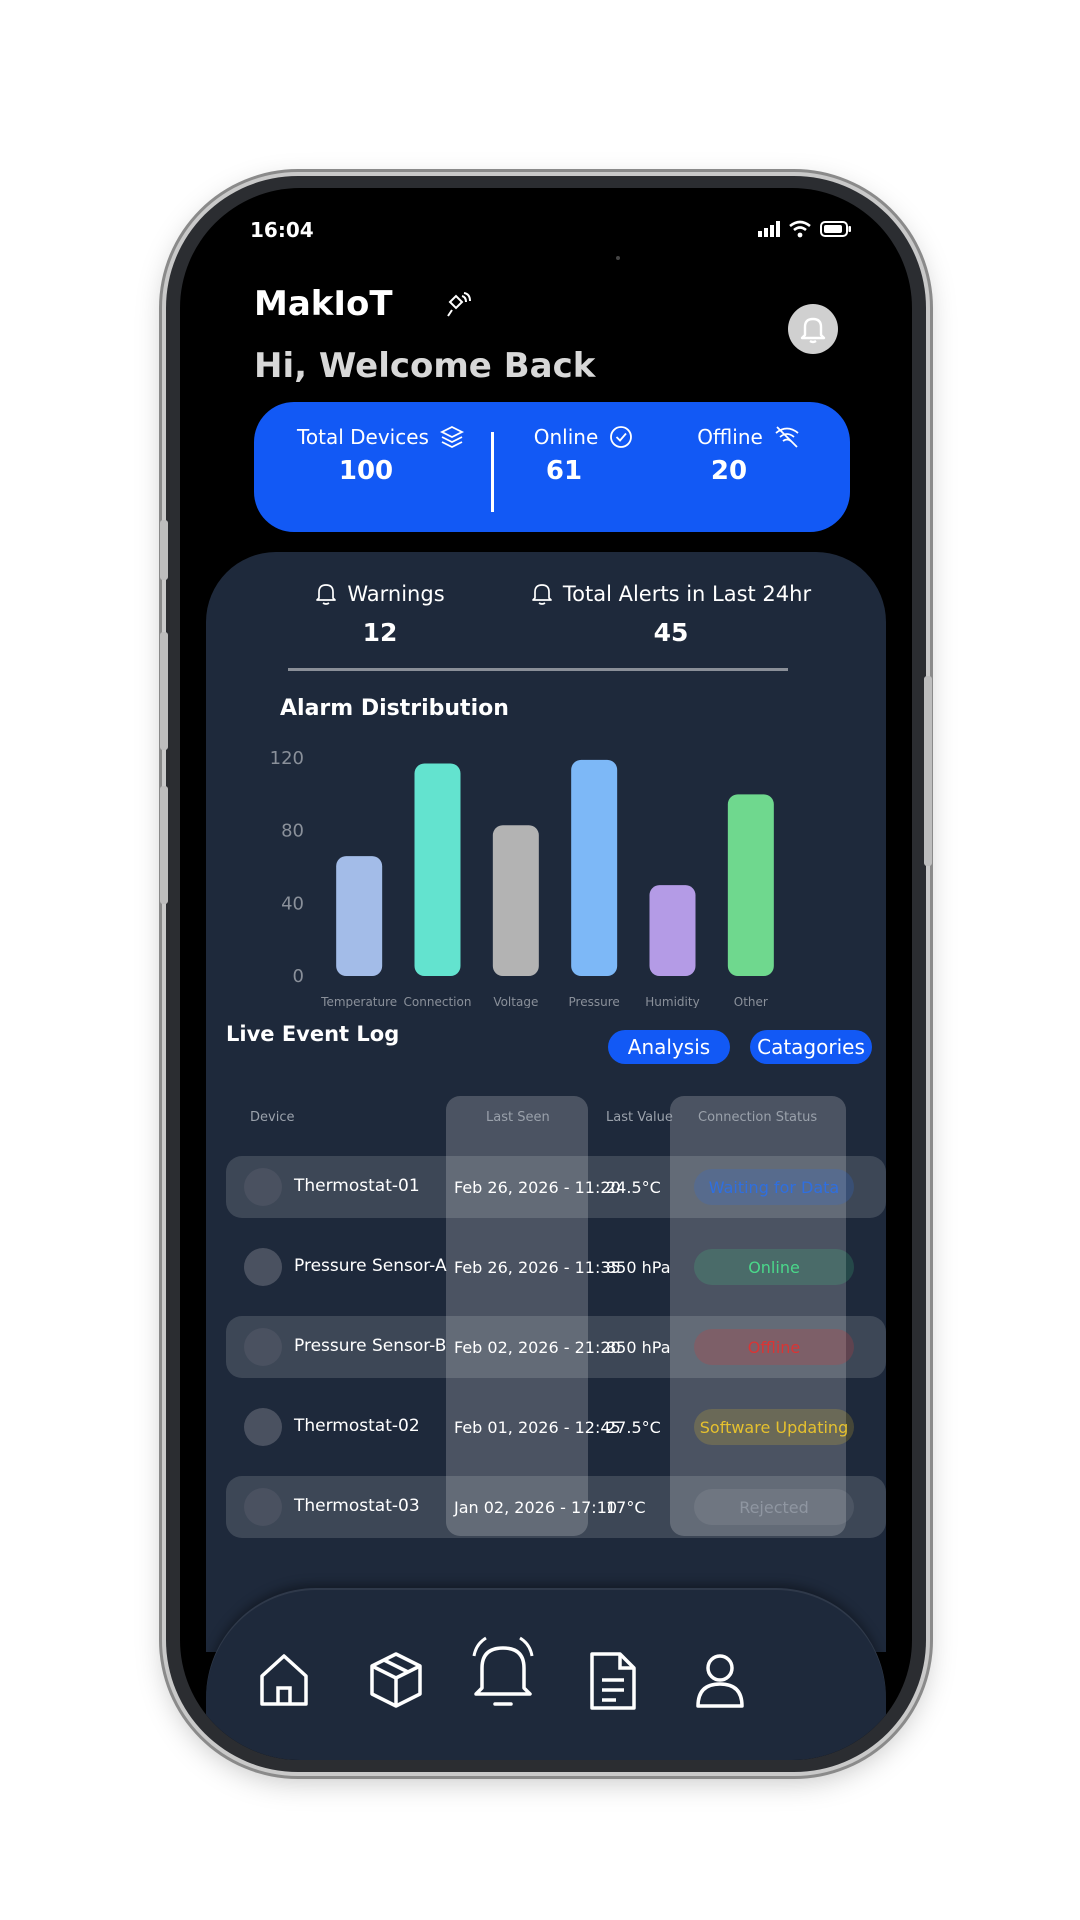 The height and width of the screenshot is (1920, 1080). What do you see at coordinates (751, 1001) in the screenshot?
I see `x-tick-label: Other` at bounding box center [751, 1001].